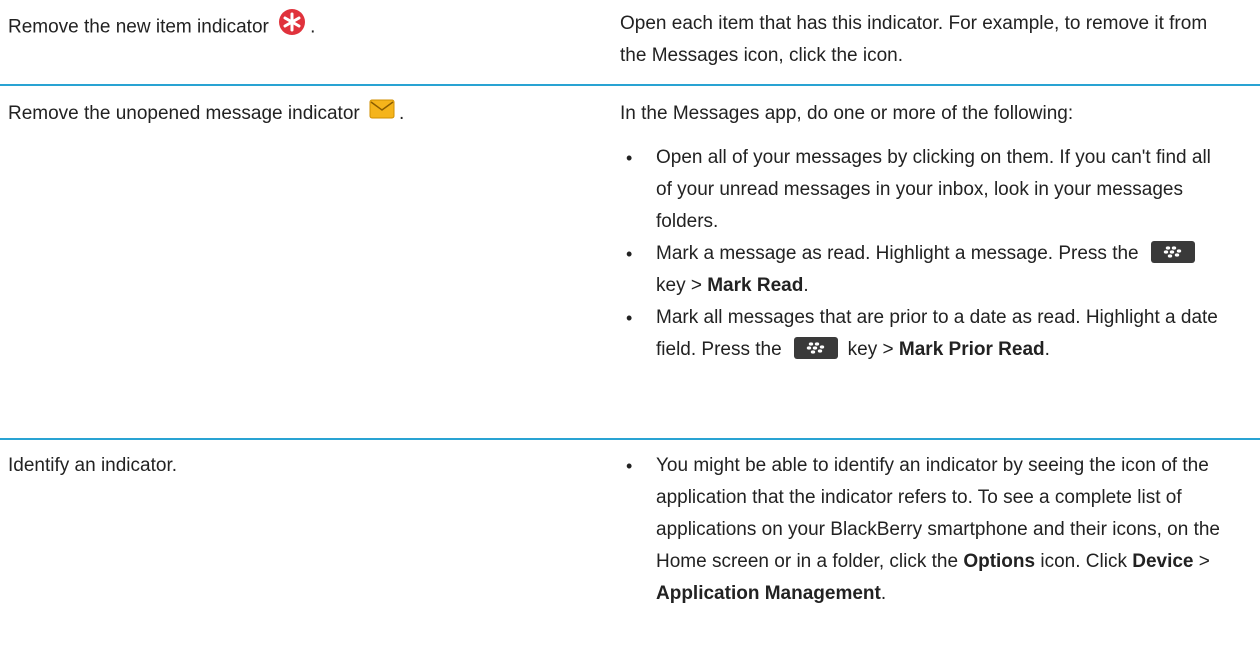 This screenshot has width=1260, height=645. What do you see at coordinates (1083, 561) in the screenshot?
I see `list-item-text: icon. Click` at bounding box center [1083, 561].